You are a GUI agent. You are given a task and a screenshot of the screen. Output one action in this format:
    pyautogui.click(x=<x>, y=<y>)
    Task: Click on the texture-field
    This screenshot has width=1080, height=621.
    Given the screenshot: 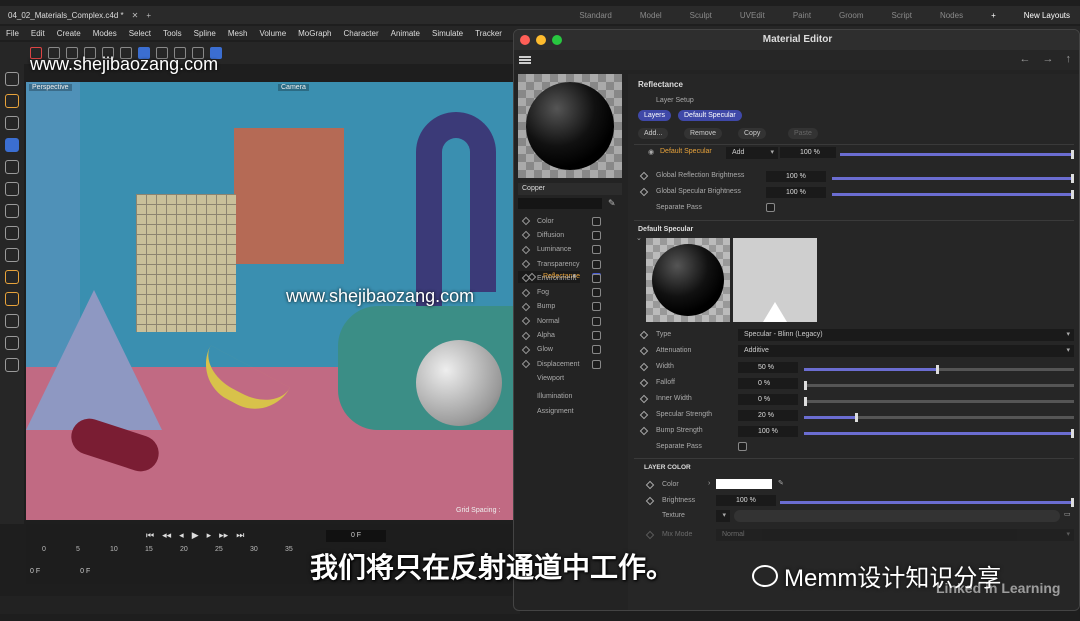 What is the action you would take?
    pyautogui.click(x=897, y=516)
    